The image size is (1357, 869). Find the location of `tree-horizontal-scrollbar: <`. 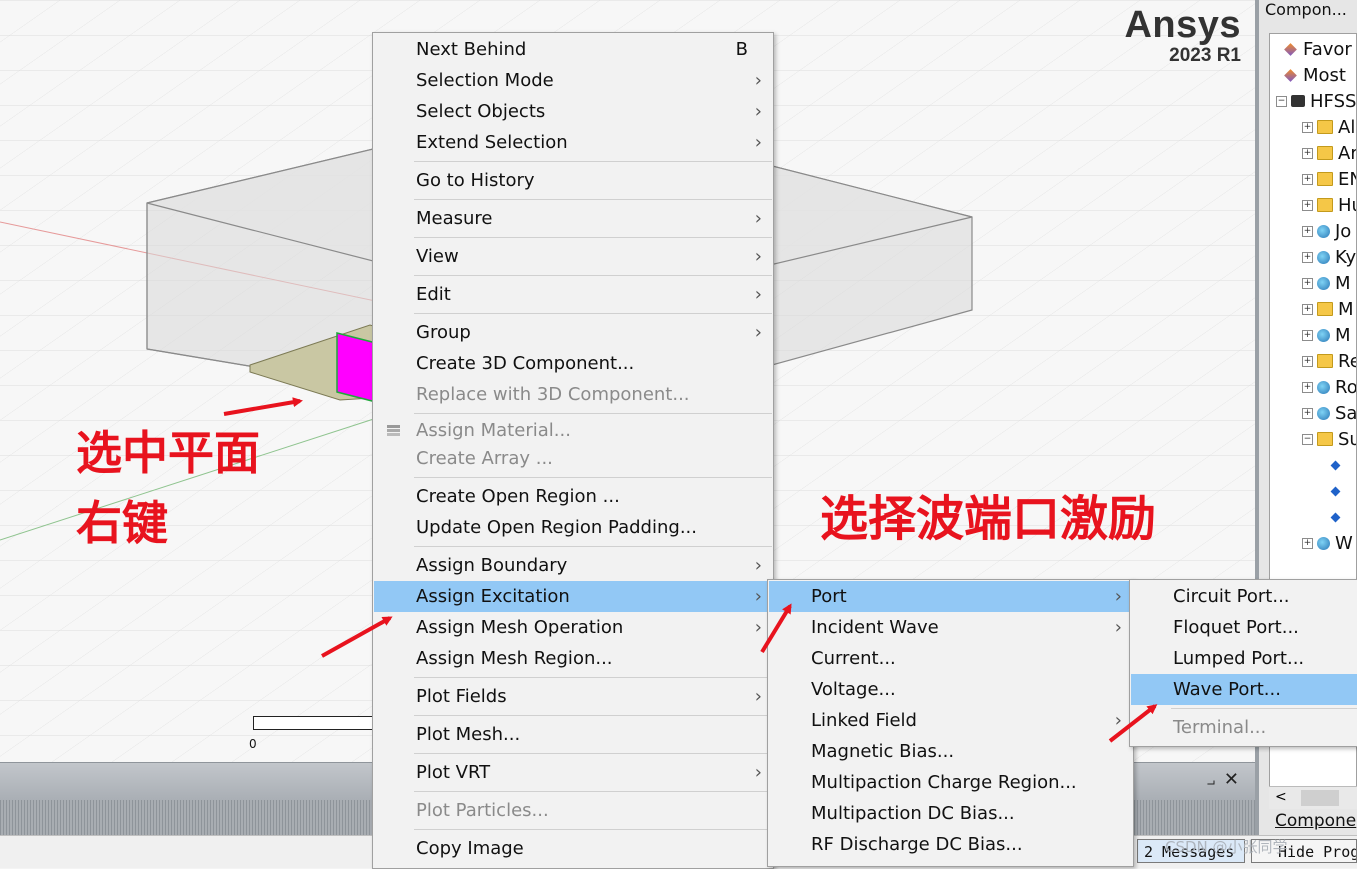

tree-horizontal-scrollbar: < is located at coordinates (1313, 797).